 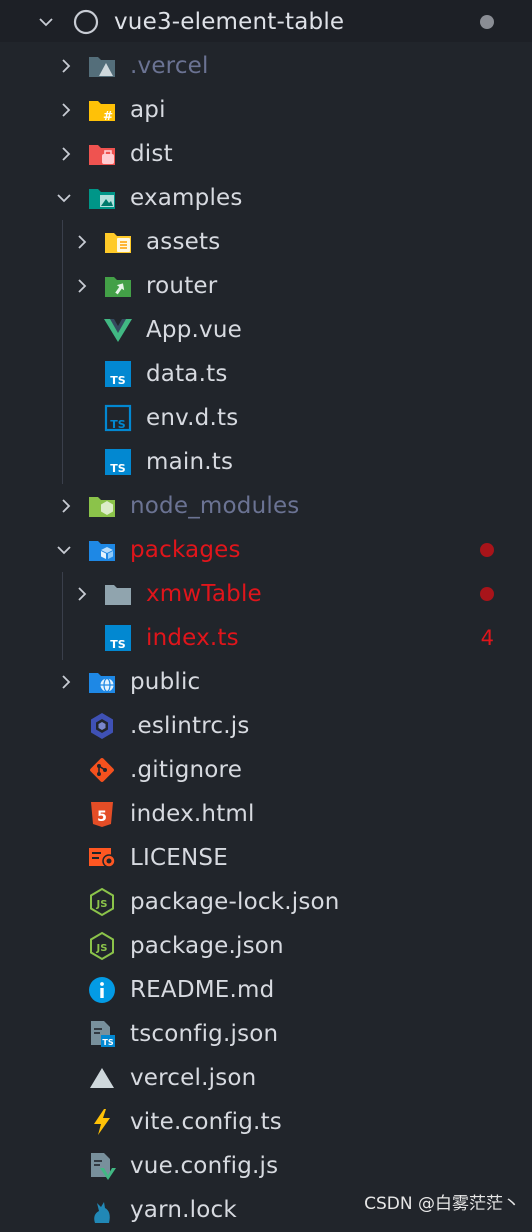 What do you see at coordinates (266, 154) in the screenshot?
I see `tree-item-dist-folder: dist` at bounding box center [266, 154].